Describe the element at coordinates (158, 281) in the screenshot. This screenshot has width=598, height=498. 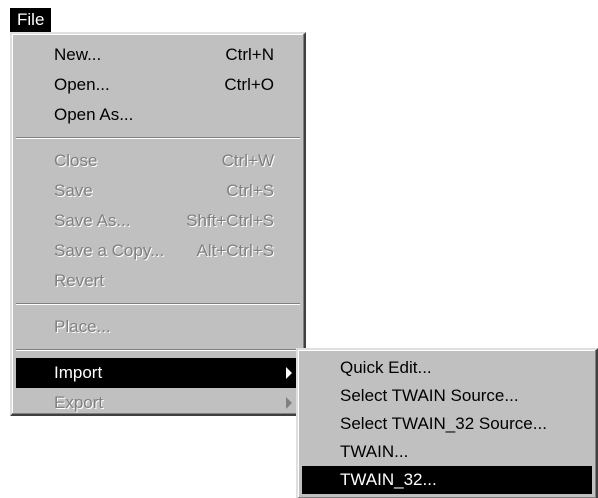
I see `menu-item-revert: Revert` at that location.